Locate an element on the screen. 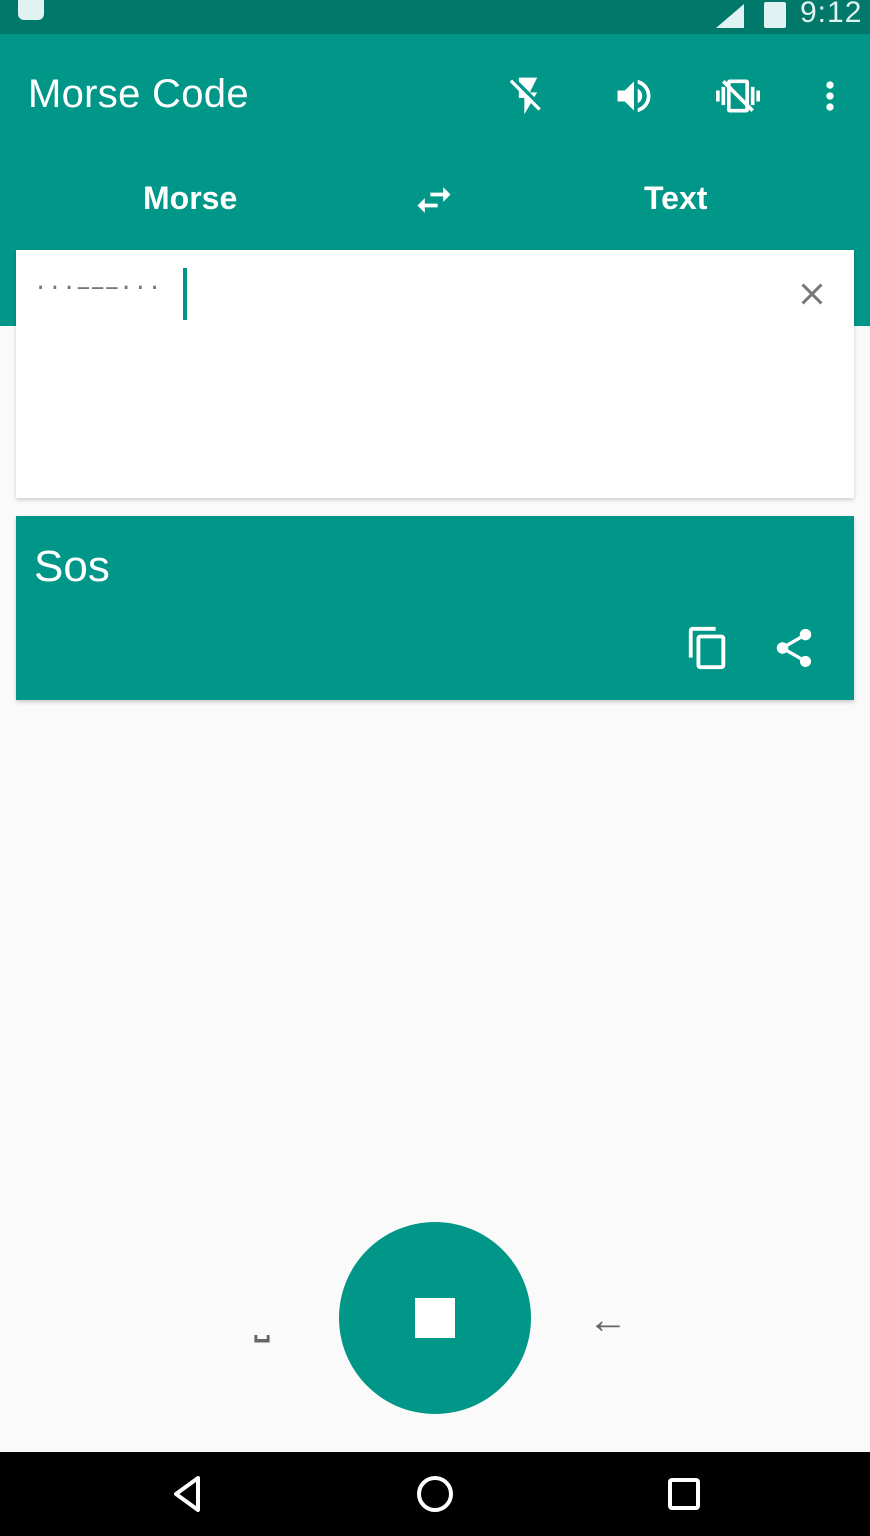  vibrate-off-icon is located at coordinates (738, 96).